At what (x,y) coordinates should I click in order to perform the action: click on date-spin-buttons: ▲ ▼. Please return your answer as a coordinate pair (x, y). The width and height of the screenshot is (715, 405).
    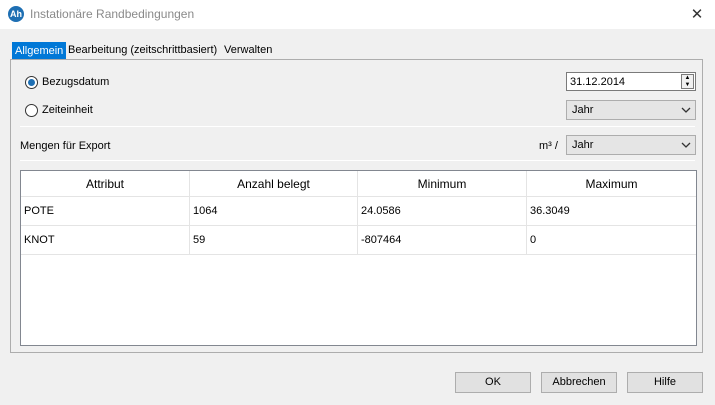
    Looking at the image, I should click on (687, 81).